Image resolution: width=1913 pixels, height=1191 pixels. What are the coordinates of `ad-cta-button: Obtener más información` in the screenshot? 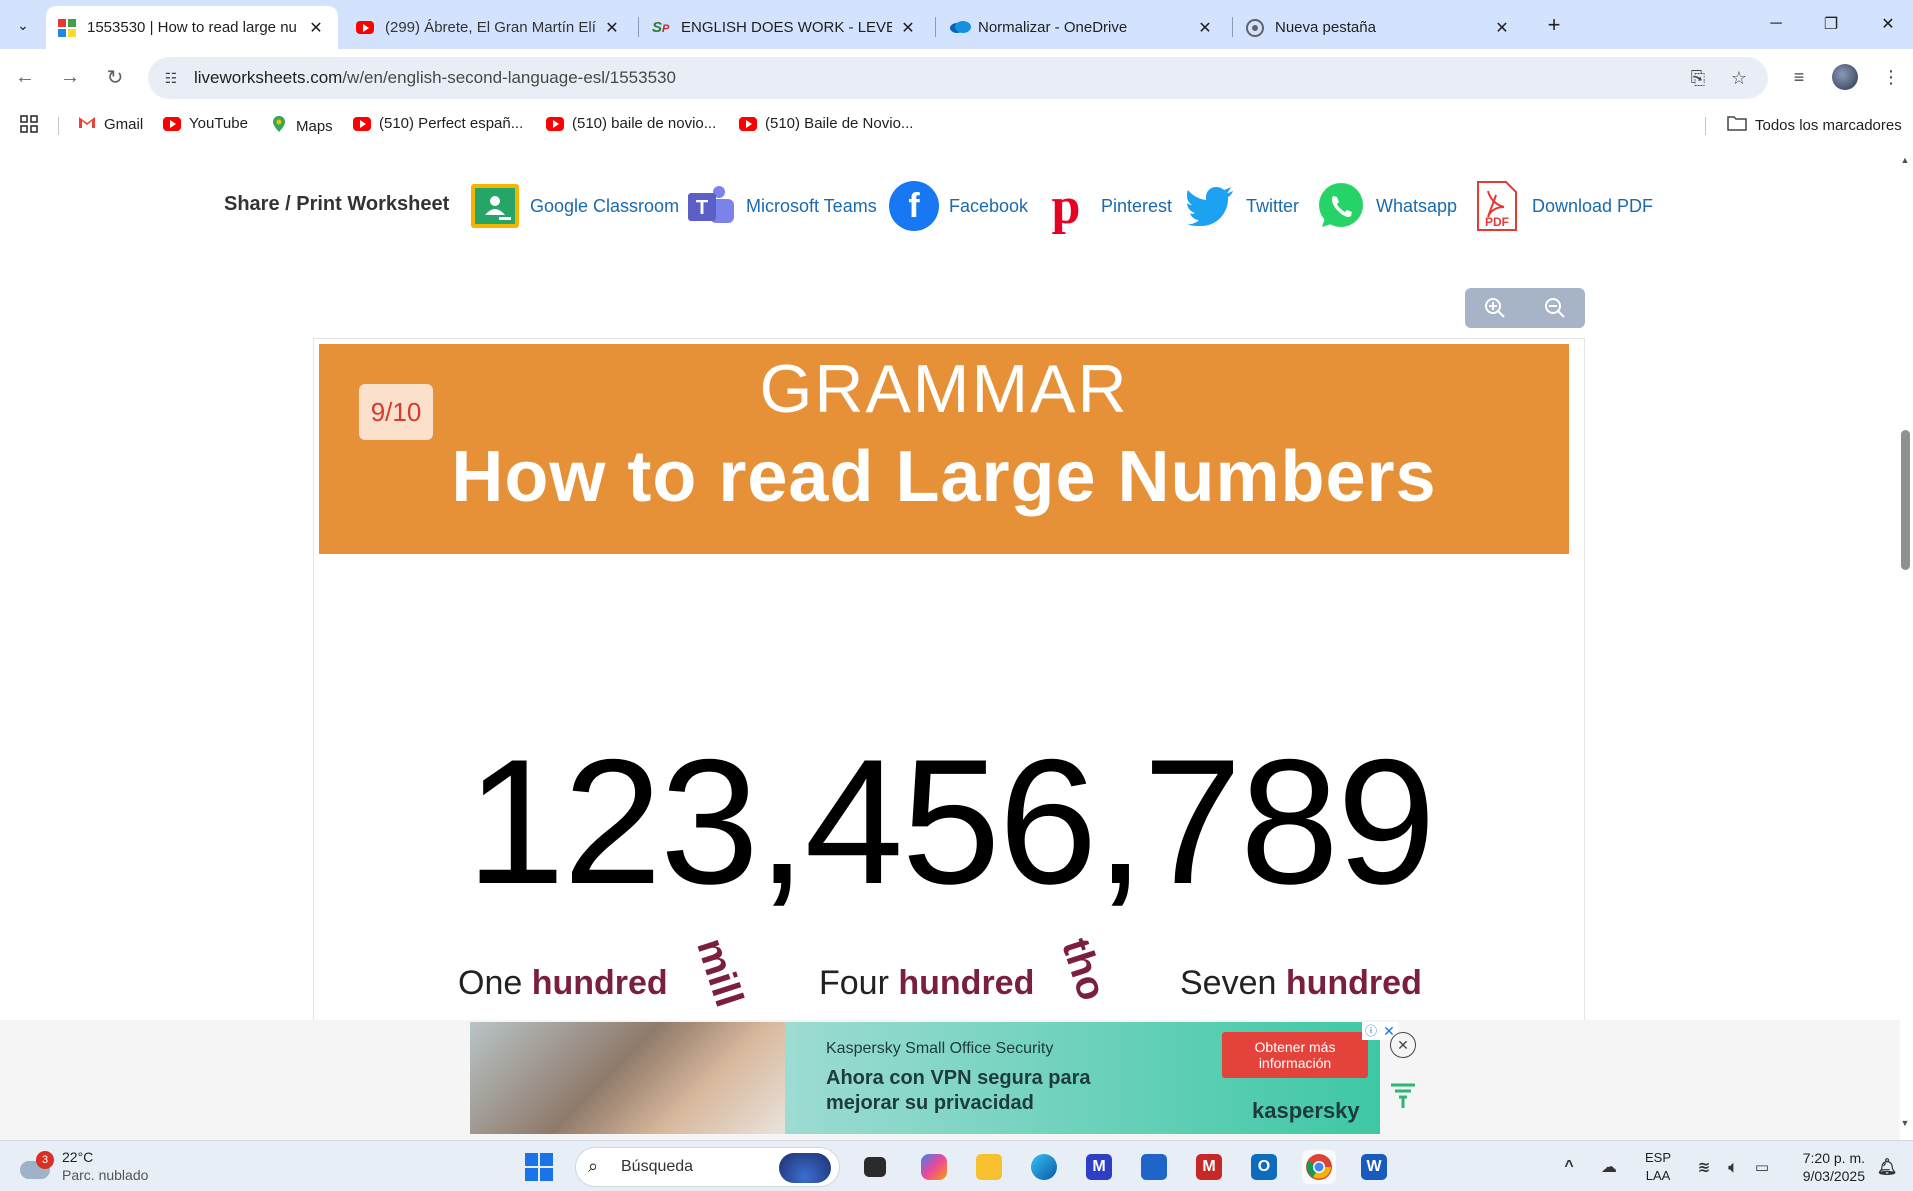 It's located at (1295, 1055).